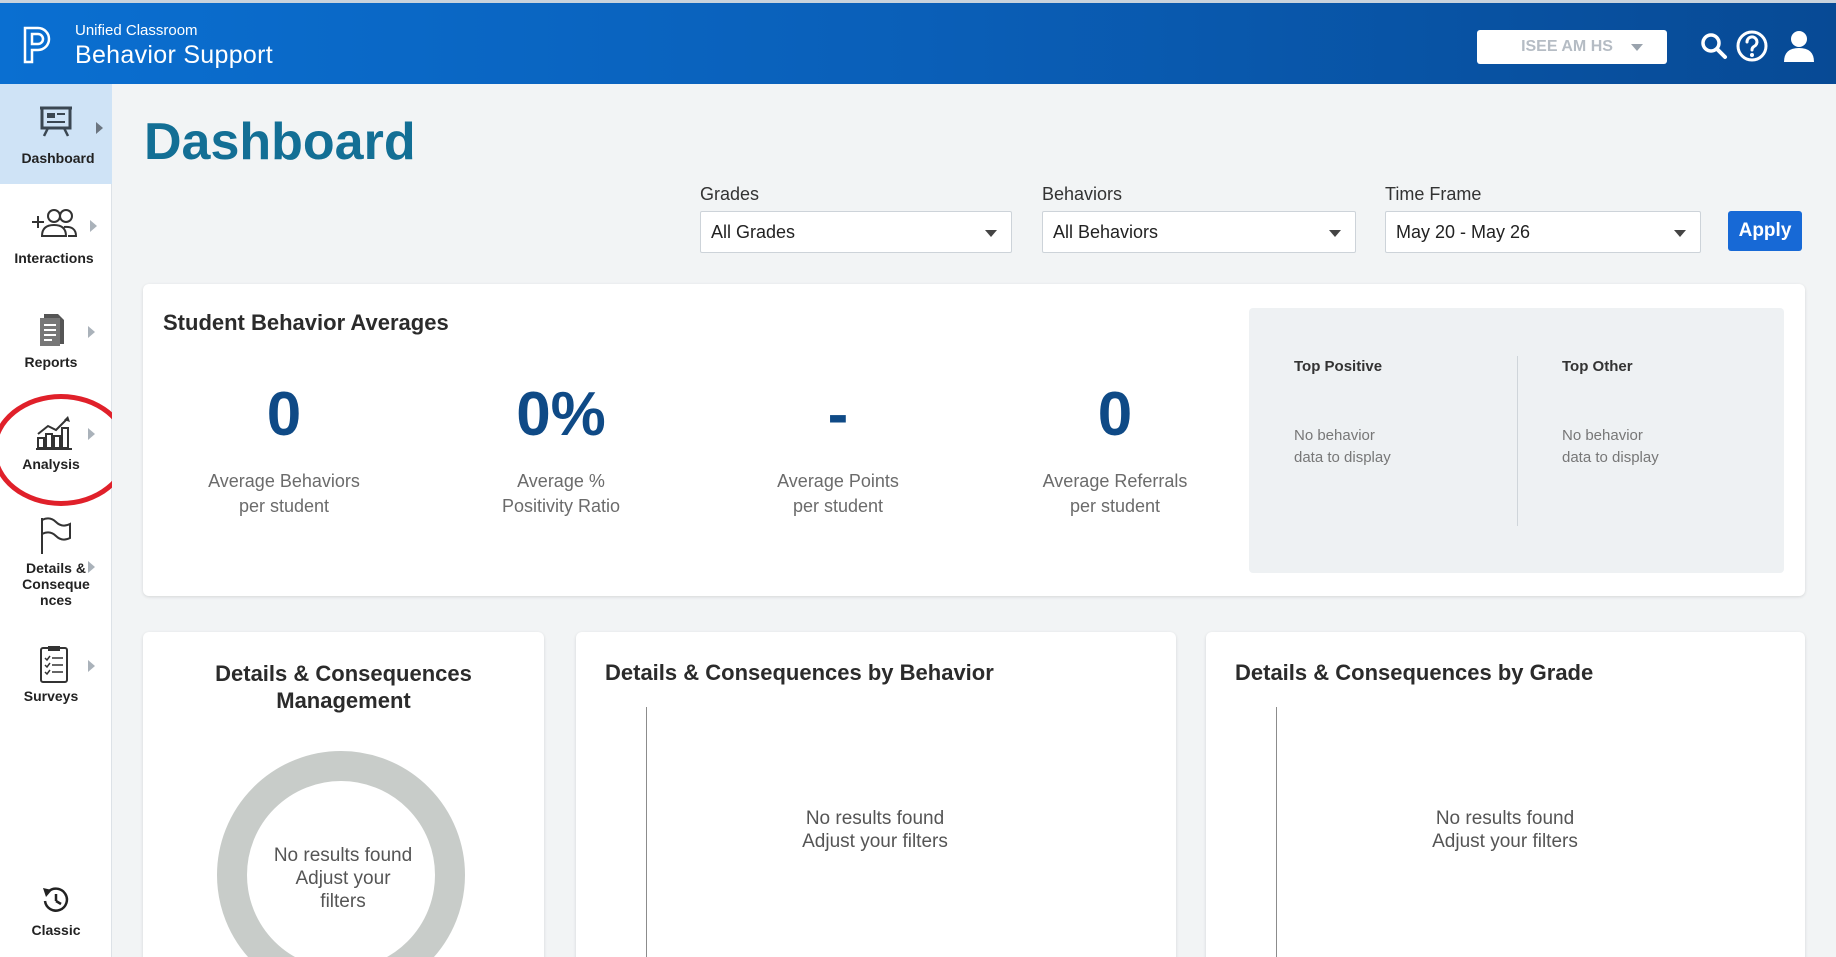  I want to click on sidebar-item-details-consequences: Details & Conseque nces, so click(61, 572).